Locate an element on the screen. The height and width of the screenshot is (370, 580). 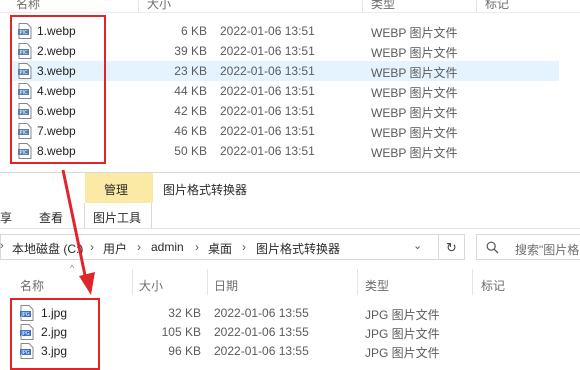
refresh-button: ↻ is located at coordinates (452, 247).